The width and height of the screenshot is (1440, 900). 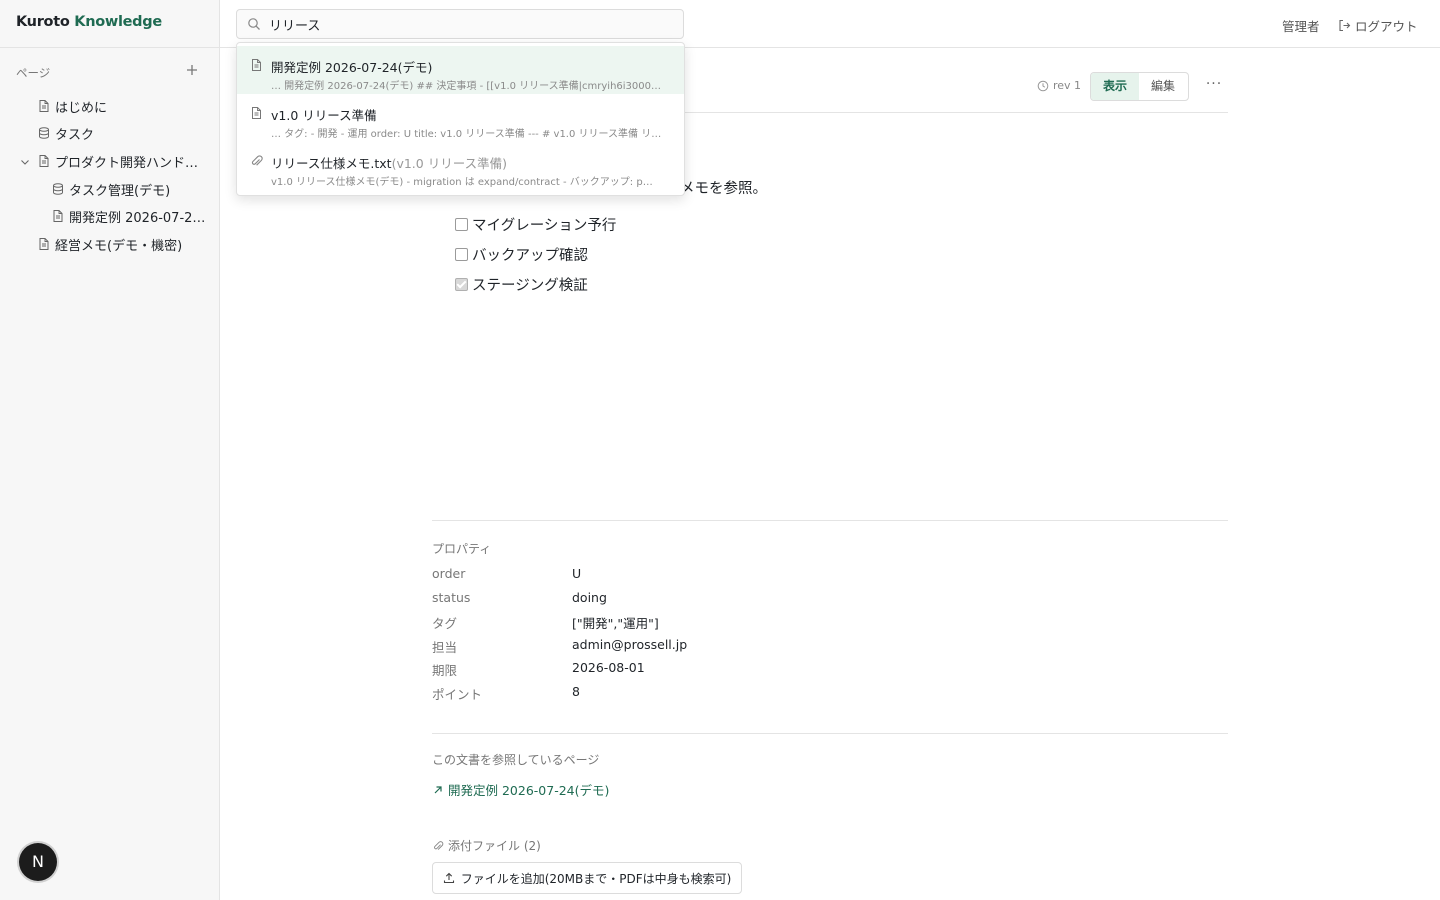 What do you see at coordinates (1214, 85) in the screenshot?
I see `more-options-icon: ···` at bounding box center [1214, 85].